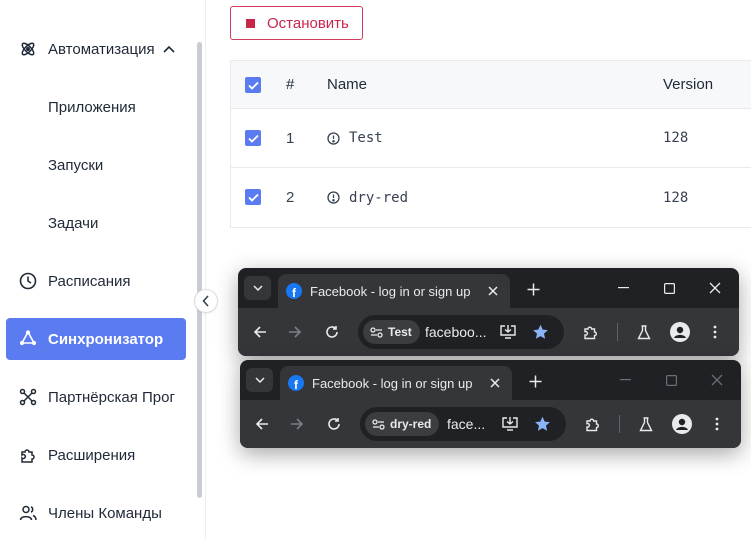 The height and width of the screenshot is (539, 751). I want to click on profile-chip-label: dry-red, so click(411, 424).